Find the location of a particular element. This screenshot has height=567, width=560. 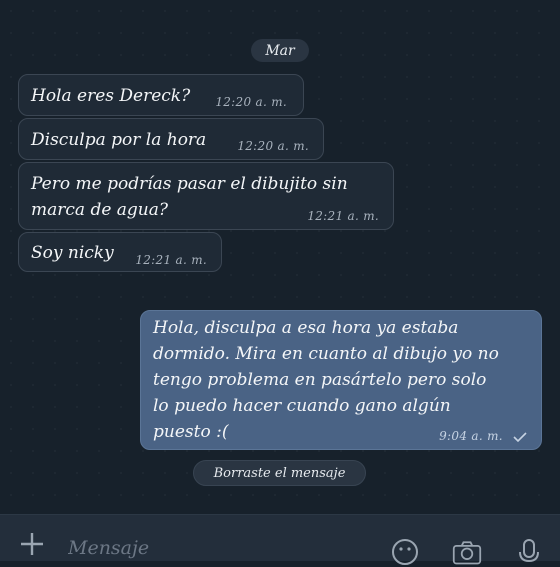

check-icon is located at coordinates (520, 436).